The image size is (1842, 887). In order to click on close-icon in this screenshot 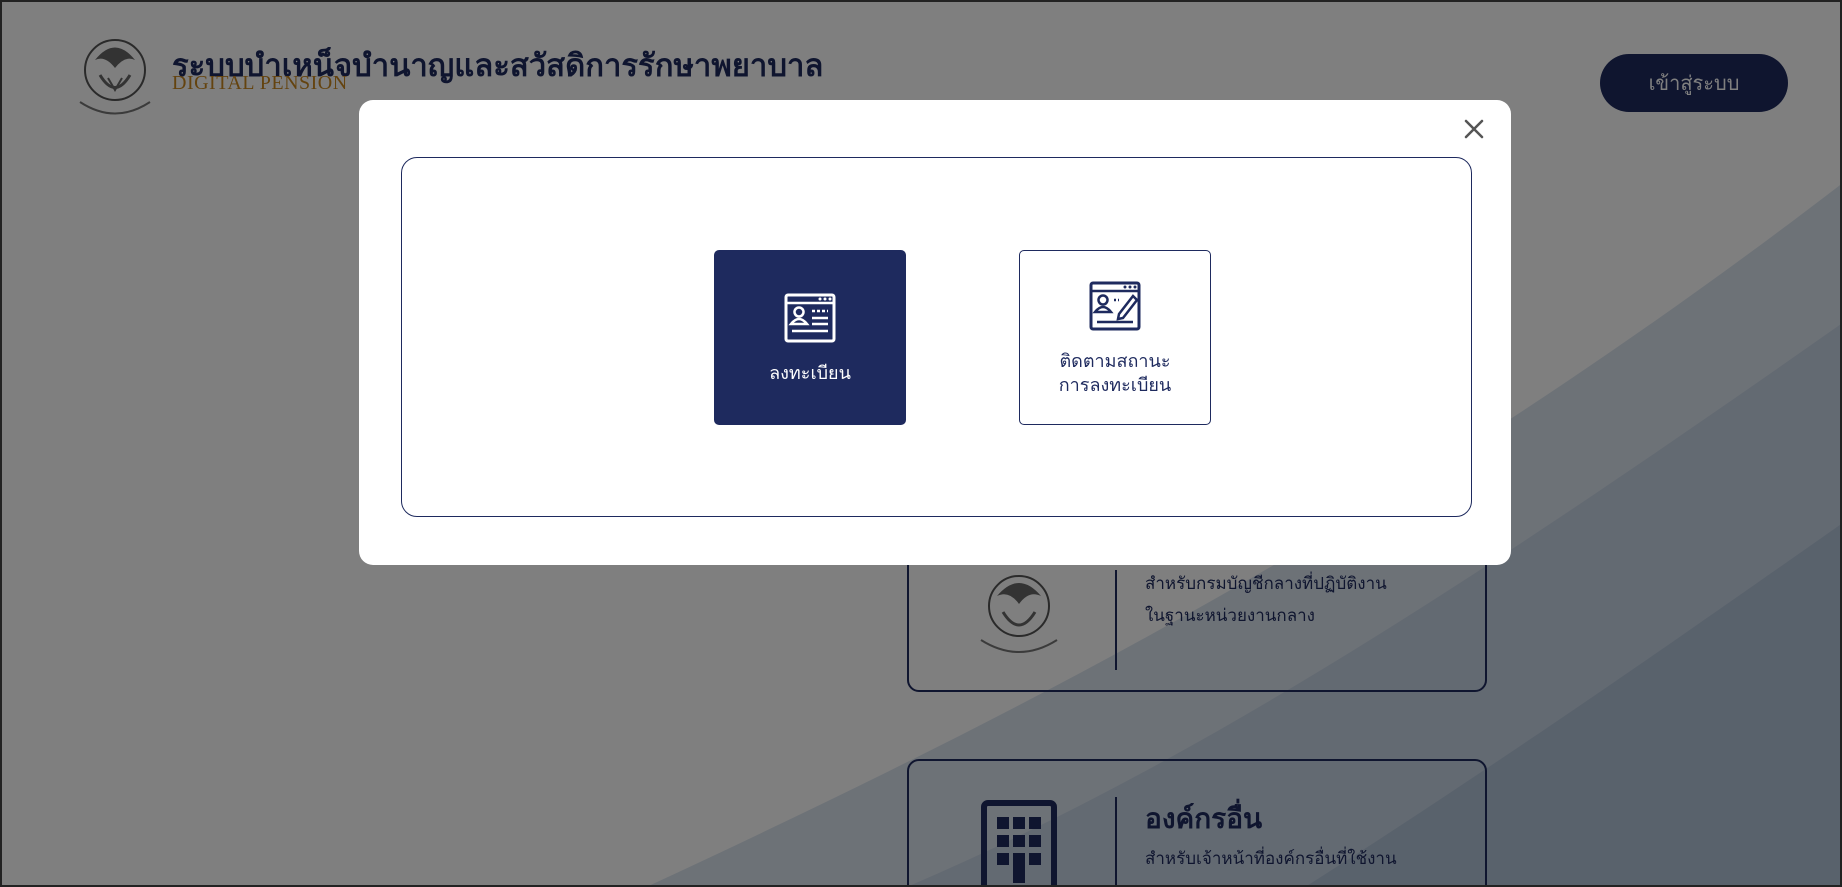, I will do `click(1474, 129)`.